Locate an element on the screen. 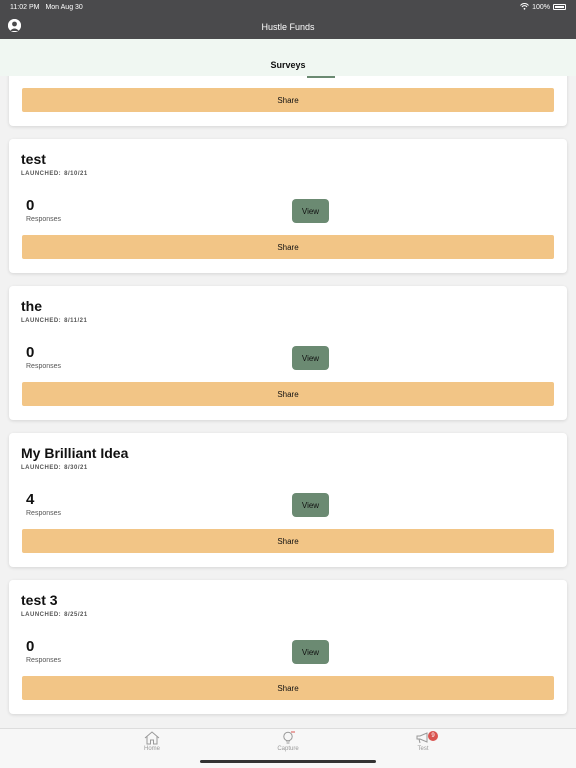 This screenshot has width=576, height=768. response-count: 4 is located at coordinates (30, 499).